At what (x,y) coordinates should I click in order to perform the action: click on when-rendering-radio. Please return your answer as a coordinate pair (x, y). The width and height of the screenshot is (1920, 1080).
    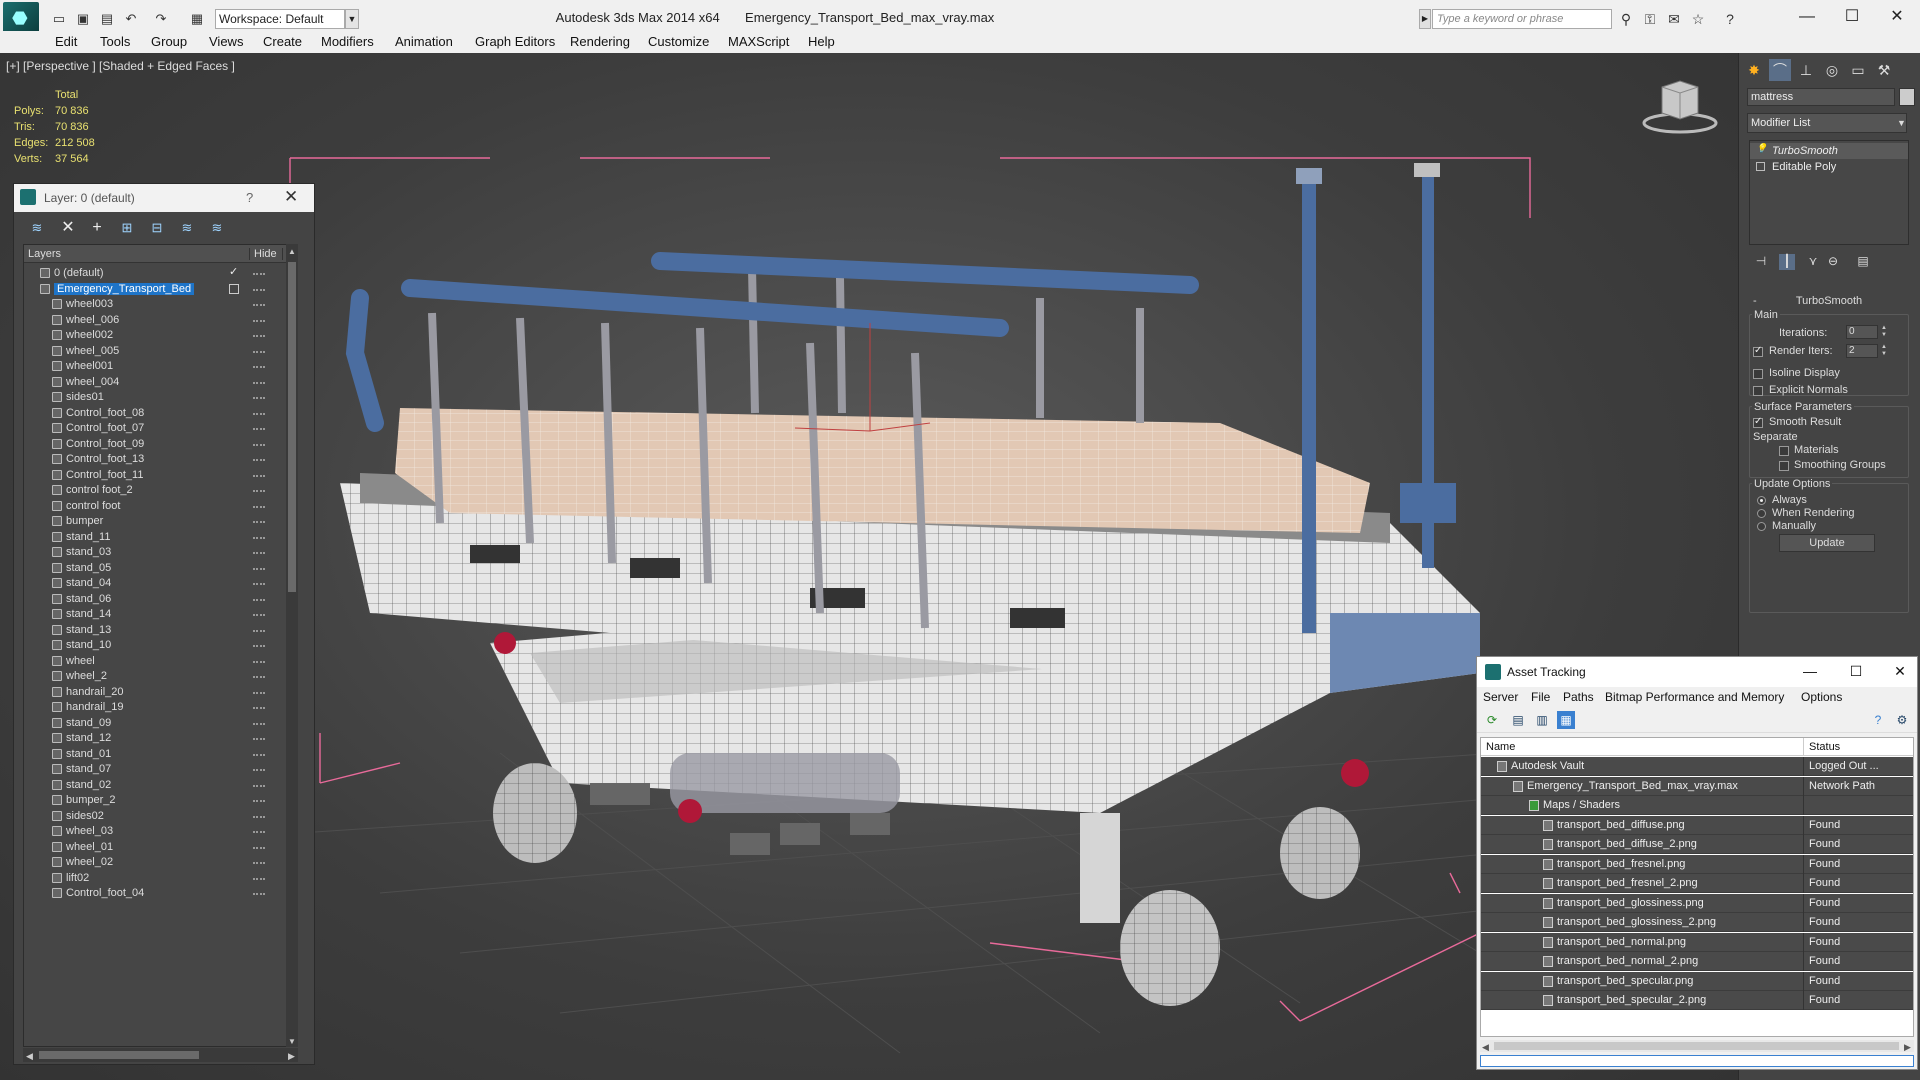
    Looking at the image, I should click on (1761, 513).